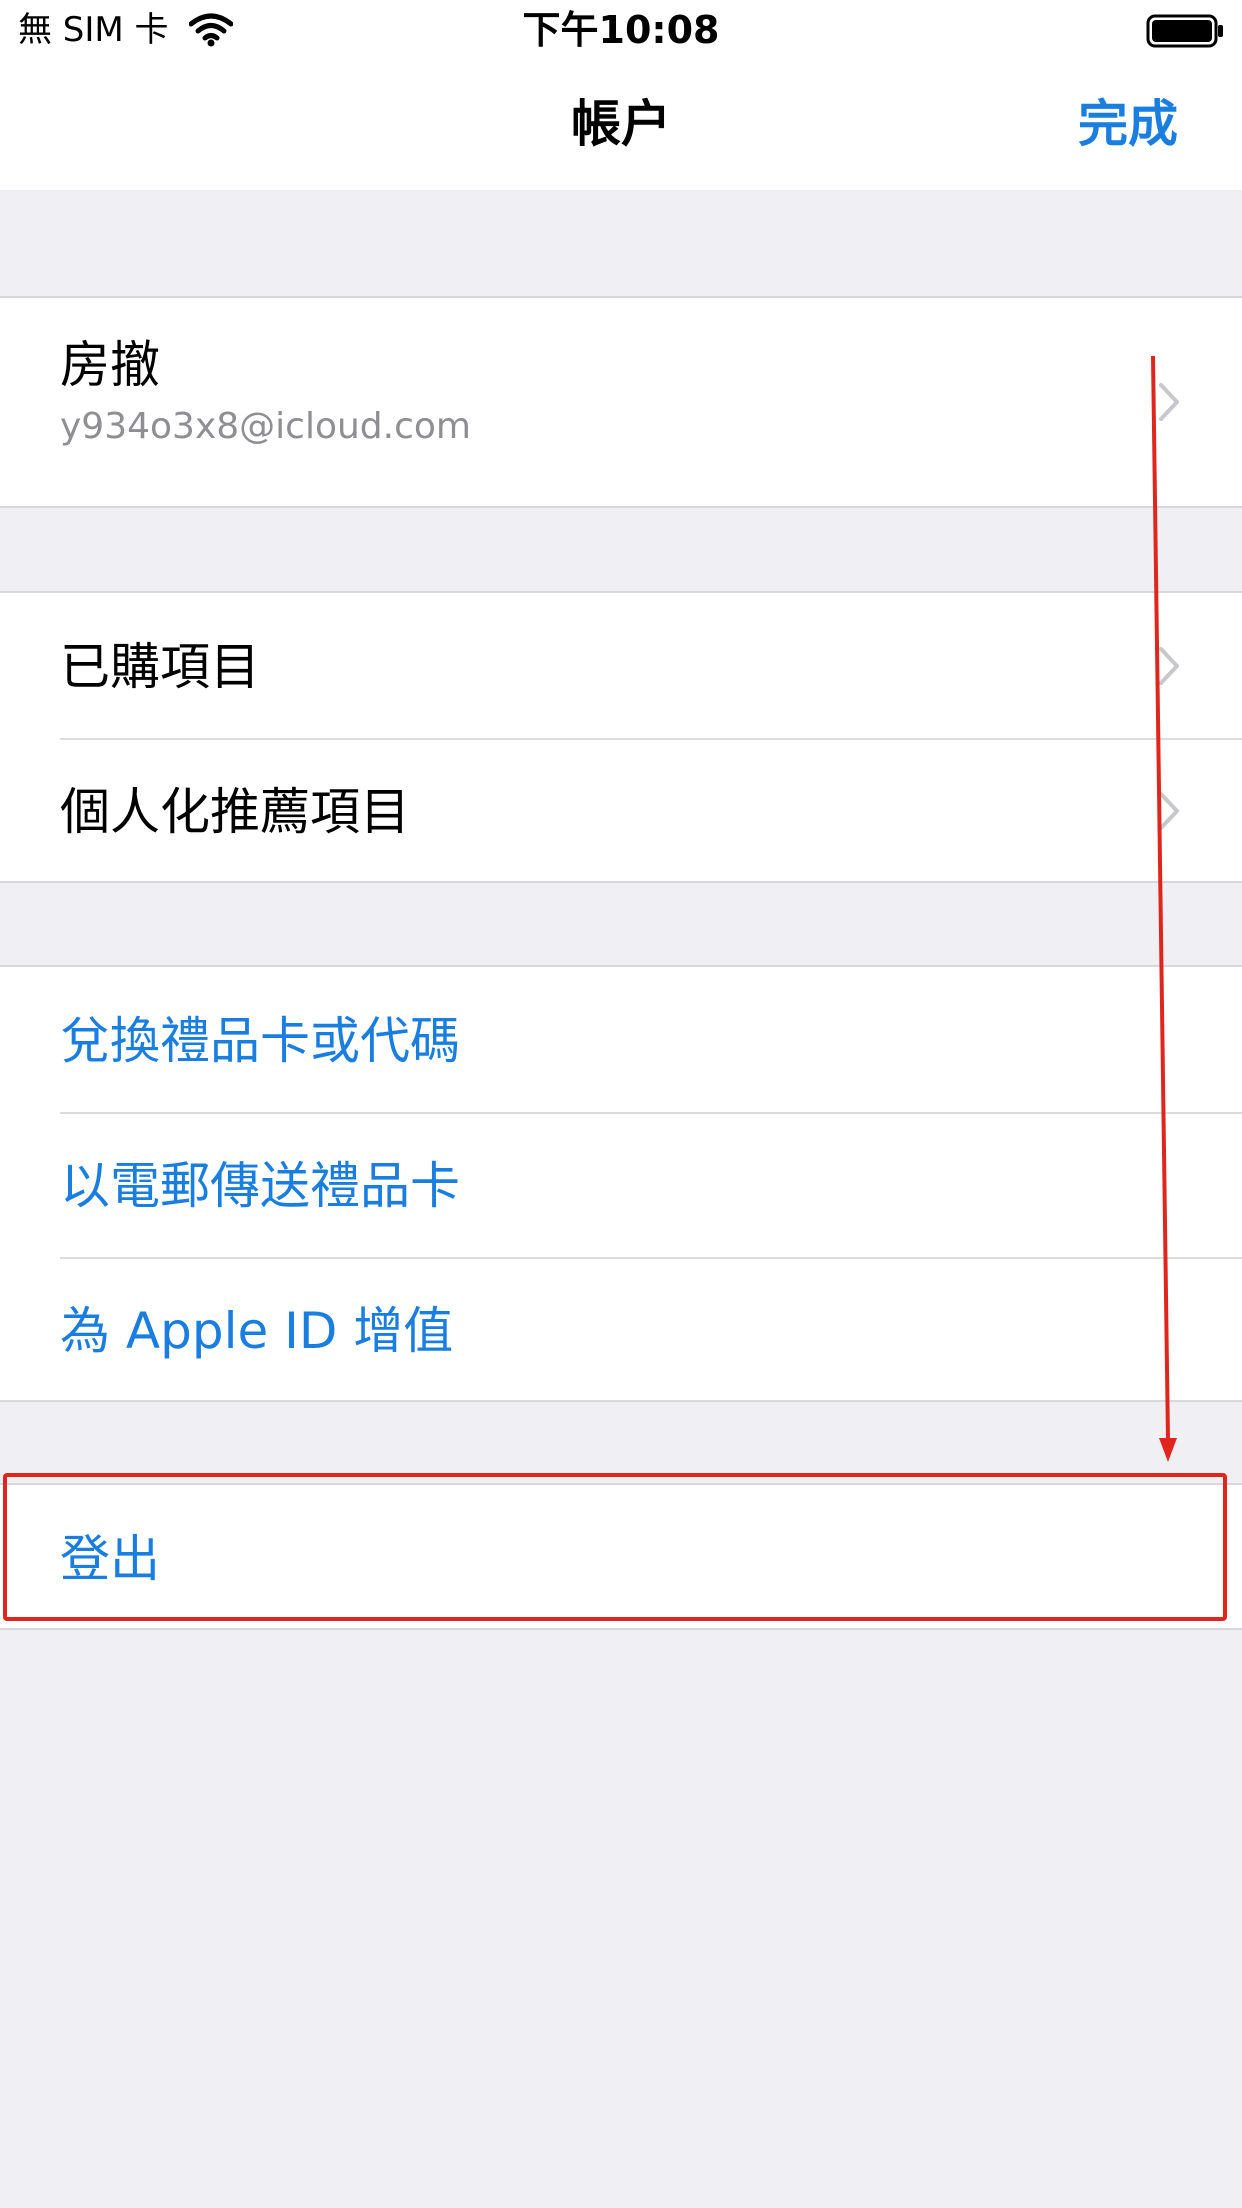  I want to click on send-gift-card-label: 以電郵傳送禮品卡, so click(260, 1186).